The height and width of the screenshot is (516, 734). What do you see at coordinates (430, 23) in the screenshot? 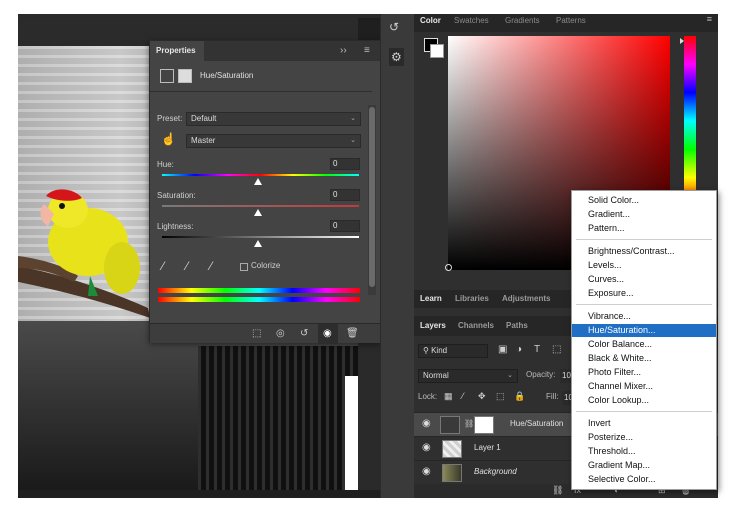
I see `tab-color: Color` at bounding box center [430, 23].